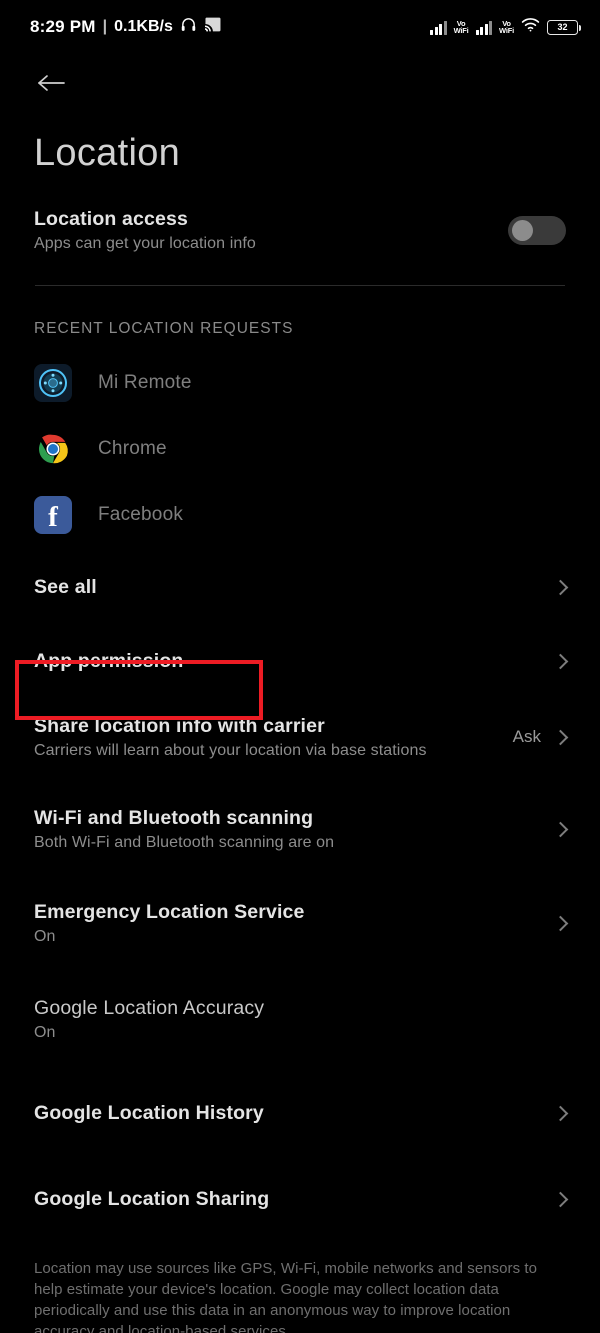 This screenshot has width=600, height=1333. What do you see at coordinates (184, 842) in the screenshot?
I see `wifi-bluetooth-scanning-subtitle: Both Wi-Fi and Bluetooth scanning are on` at bounding box center [184, 842].